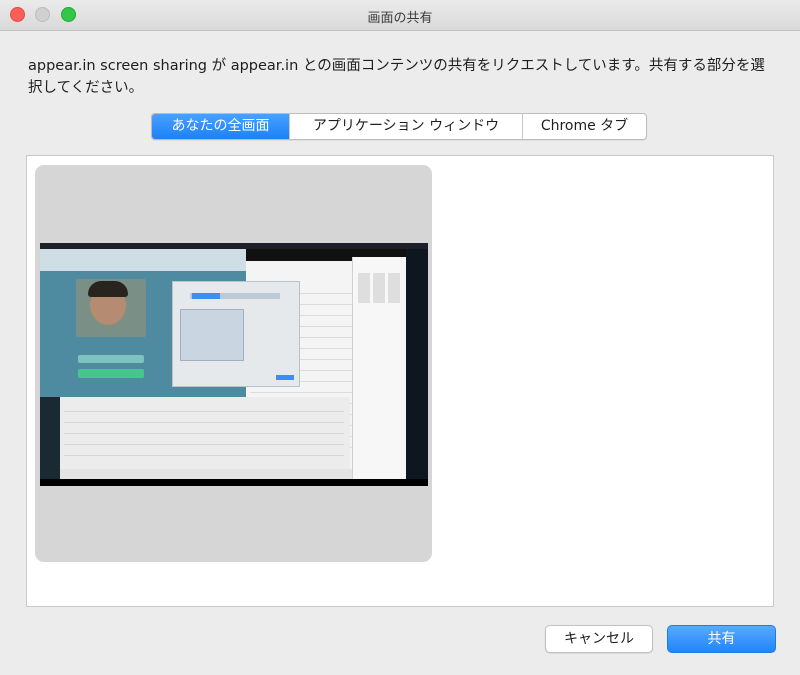 The width and height of the screenshot is (800, 675). I want to click on title-bar: 画面の共有, so click(400, 15).